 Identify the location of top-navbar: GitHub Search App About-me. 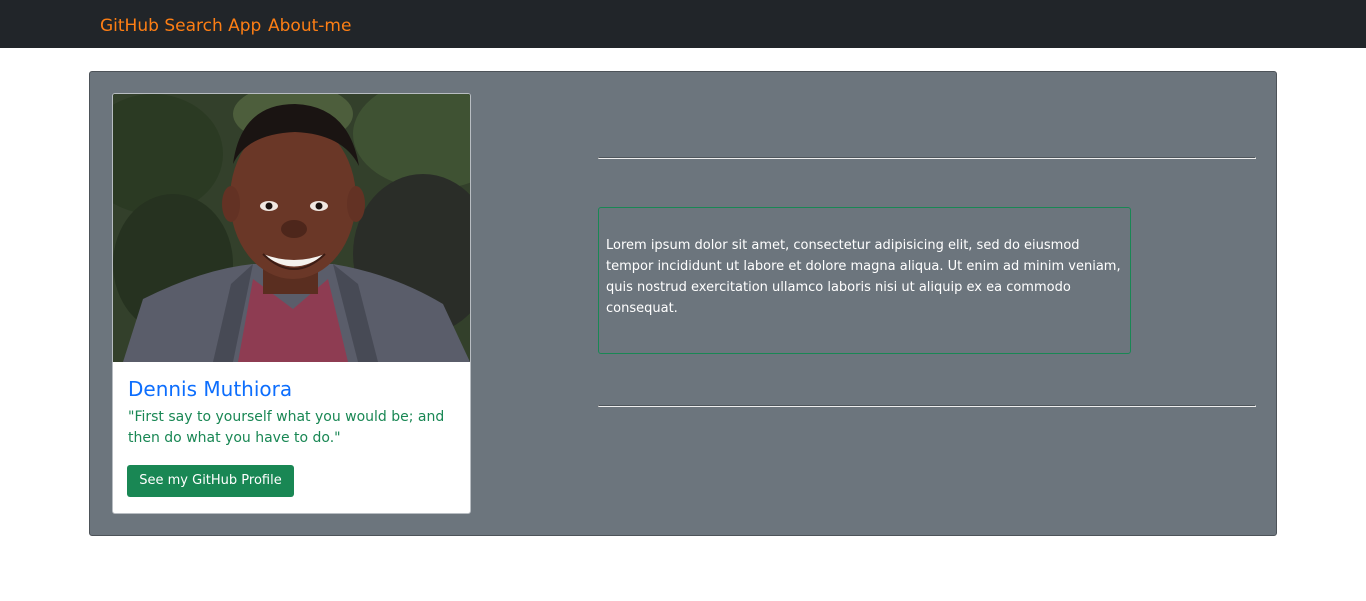
(683, 24).